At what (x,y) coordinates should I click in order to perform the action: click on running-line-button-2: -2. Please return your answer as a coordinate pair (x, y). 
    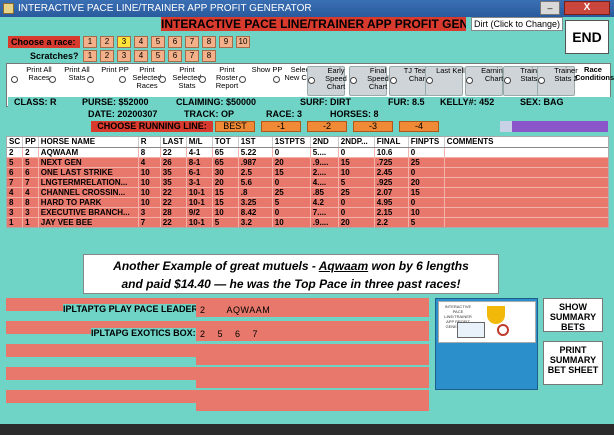
    Looking at the image, I should click on (327, 126).